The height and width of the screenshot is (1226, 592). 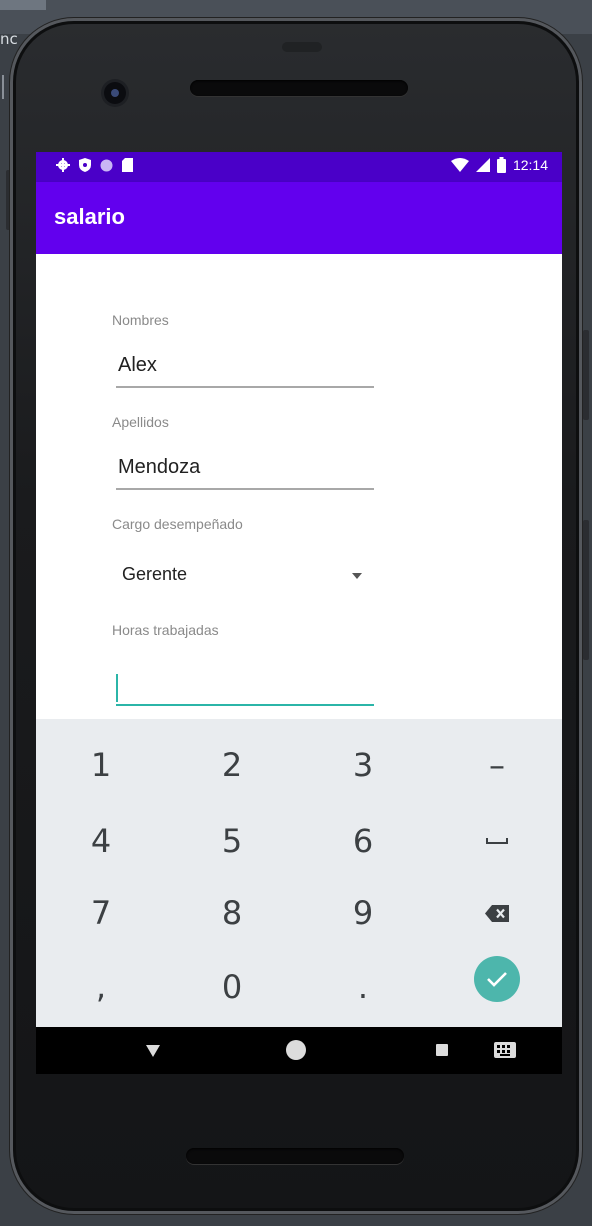 I want to click on volume-button, so click(x=586, y=375).